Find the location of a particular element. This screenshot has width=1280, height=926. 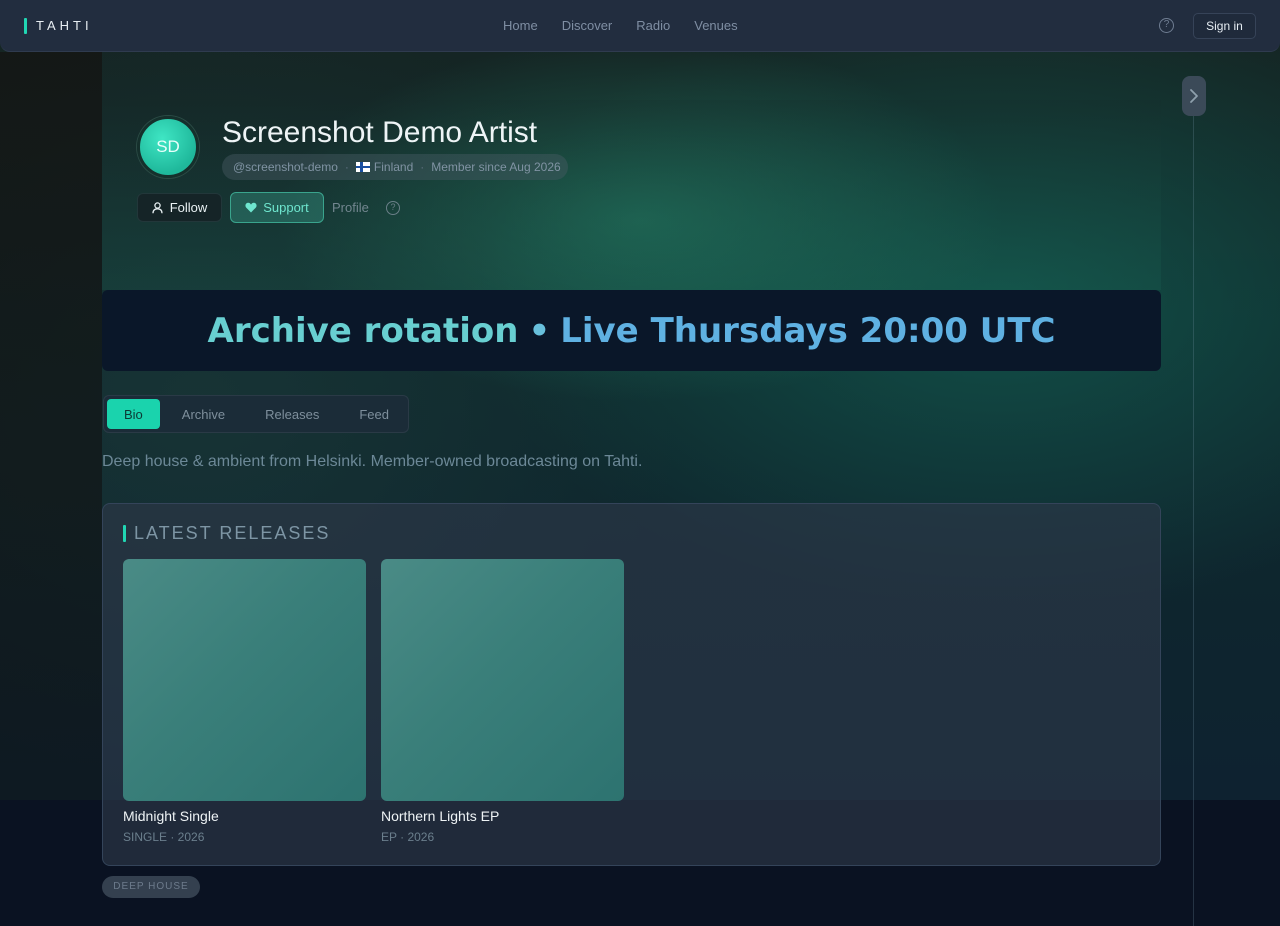

nav-radio: Radio is located at coordinates (653, 25).